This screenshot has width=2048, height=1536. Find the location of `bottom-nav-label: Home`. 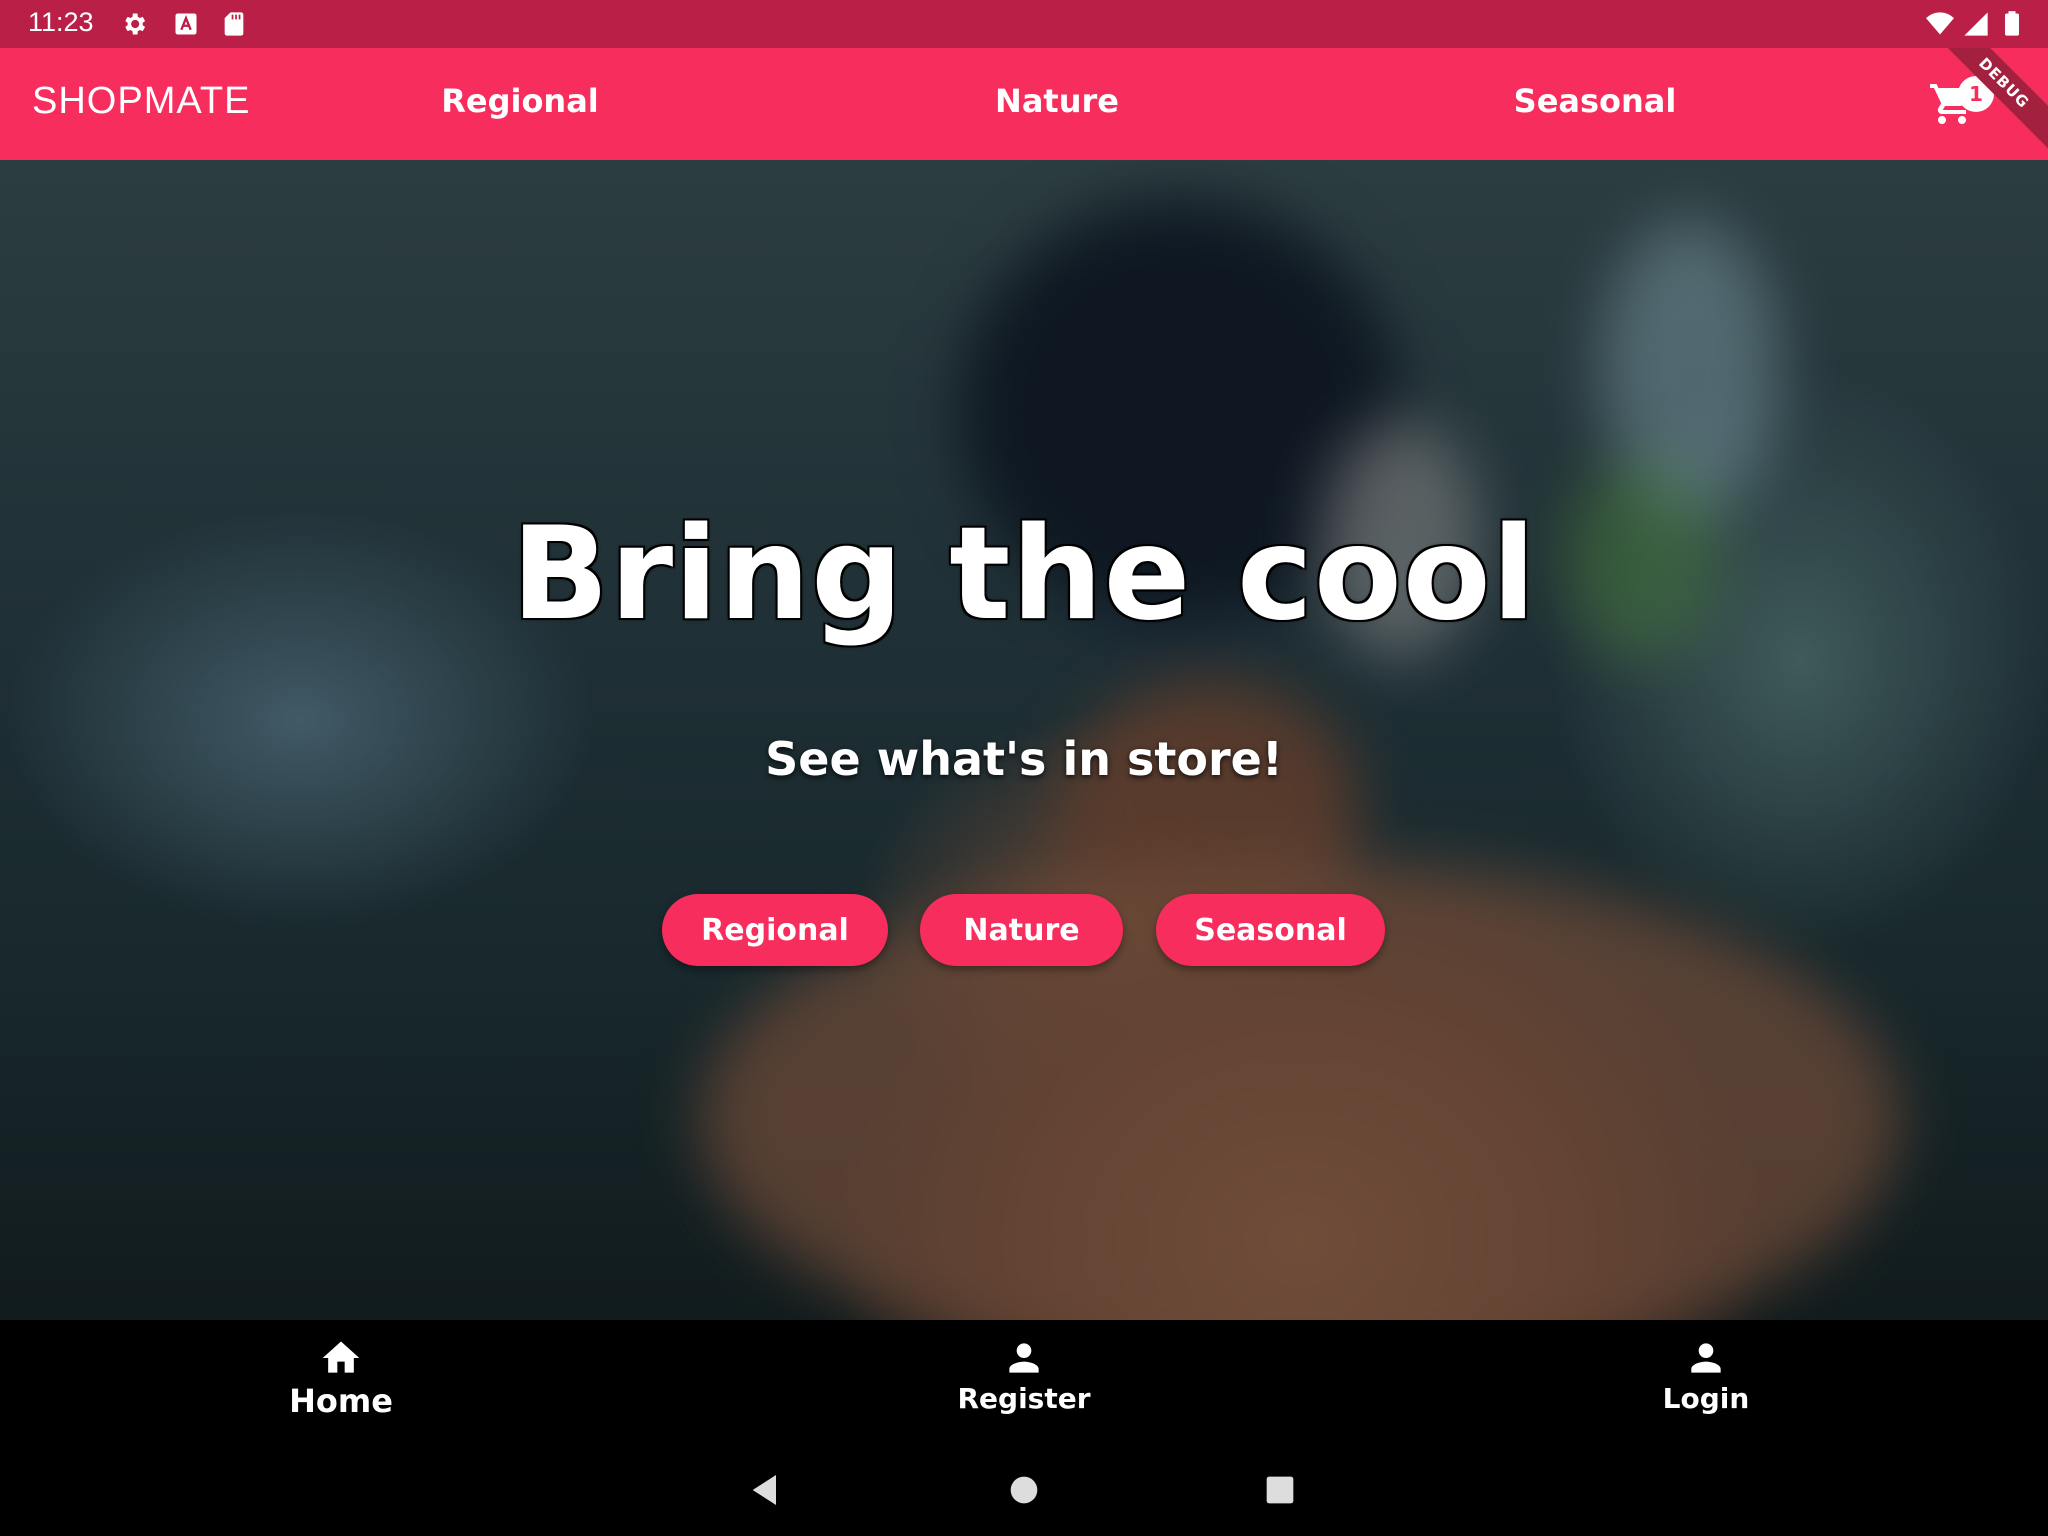

bottom-nav-label: Home is located at coordinates (341, 1401).